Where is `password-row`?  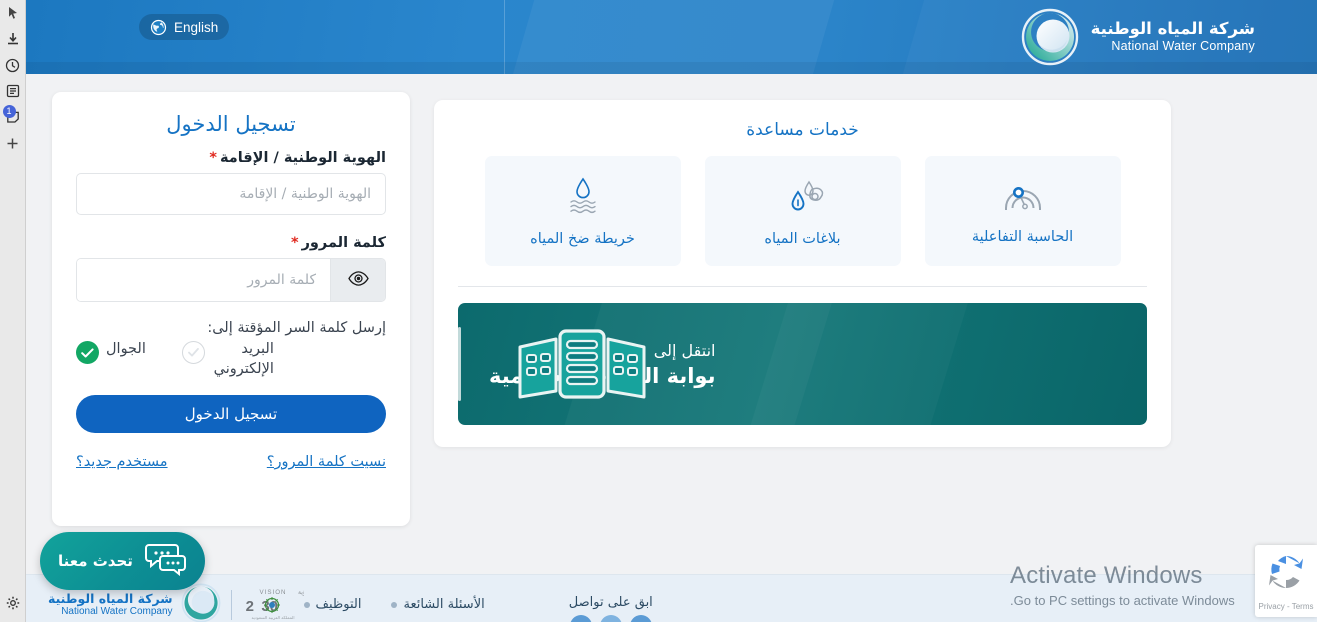 password-row is located at coordinates (231, 280).